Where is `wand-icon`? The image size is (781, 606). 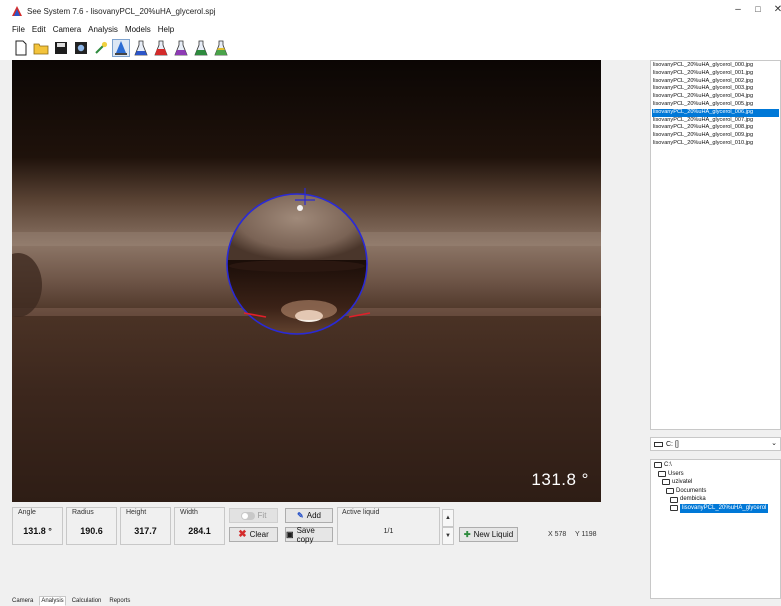
wand-icon is located at coordinates (101, 47).